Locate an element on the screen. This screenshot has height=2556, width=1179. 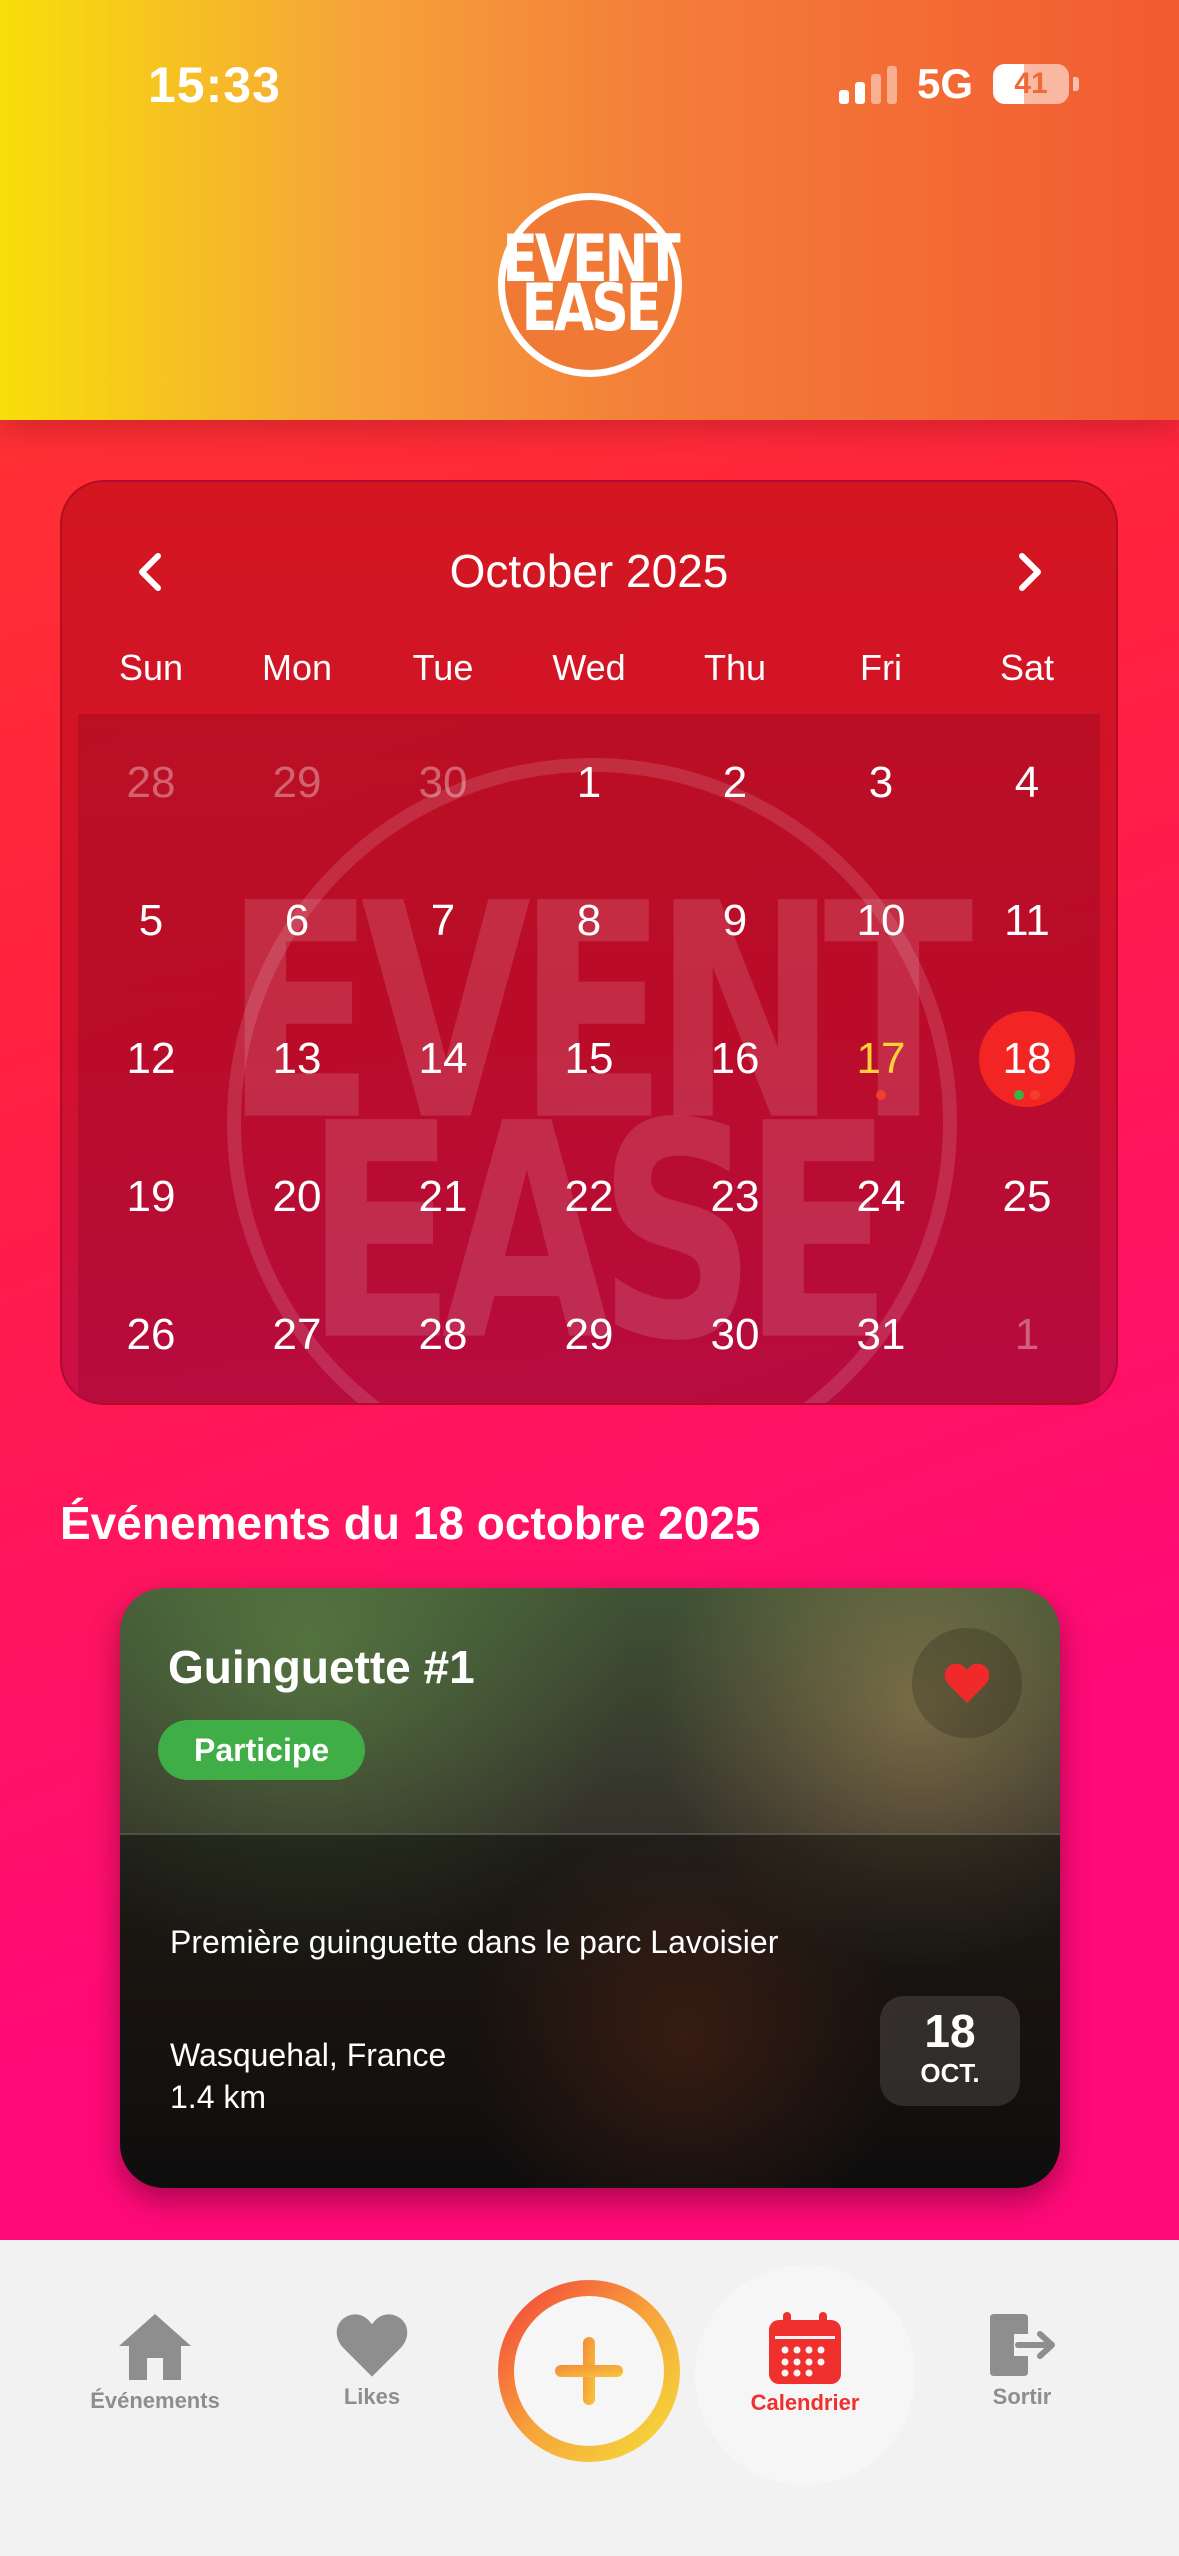
calendar-day-number: 28 is located at coordinates (151, 782).